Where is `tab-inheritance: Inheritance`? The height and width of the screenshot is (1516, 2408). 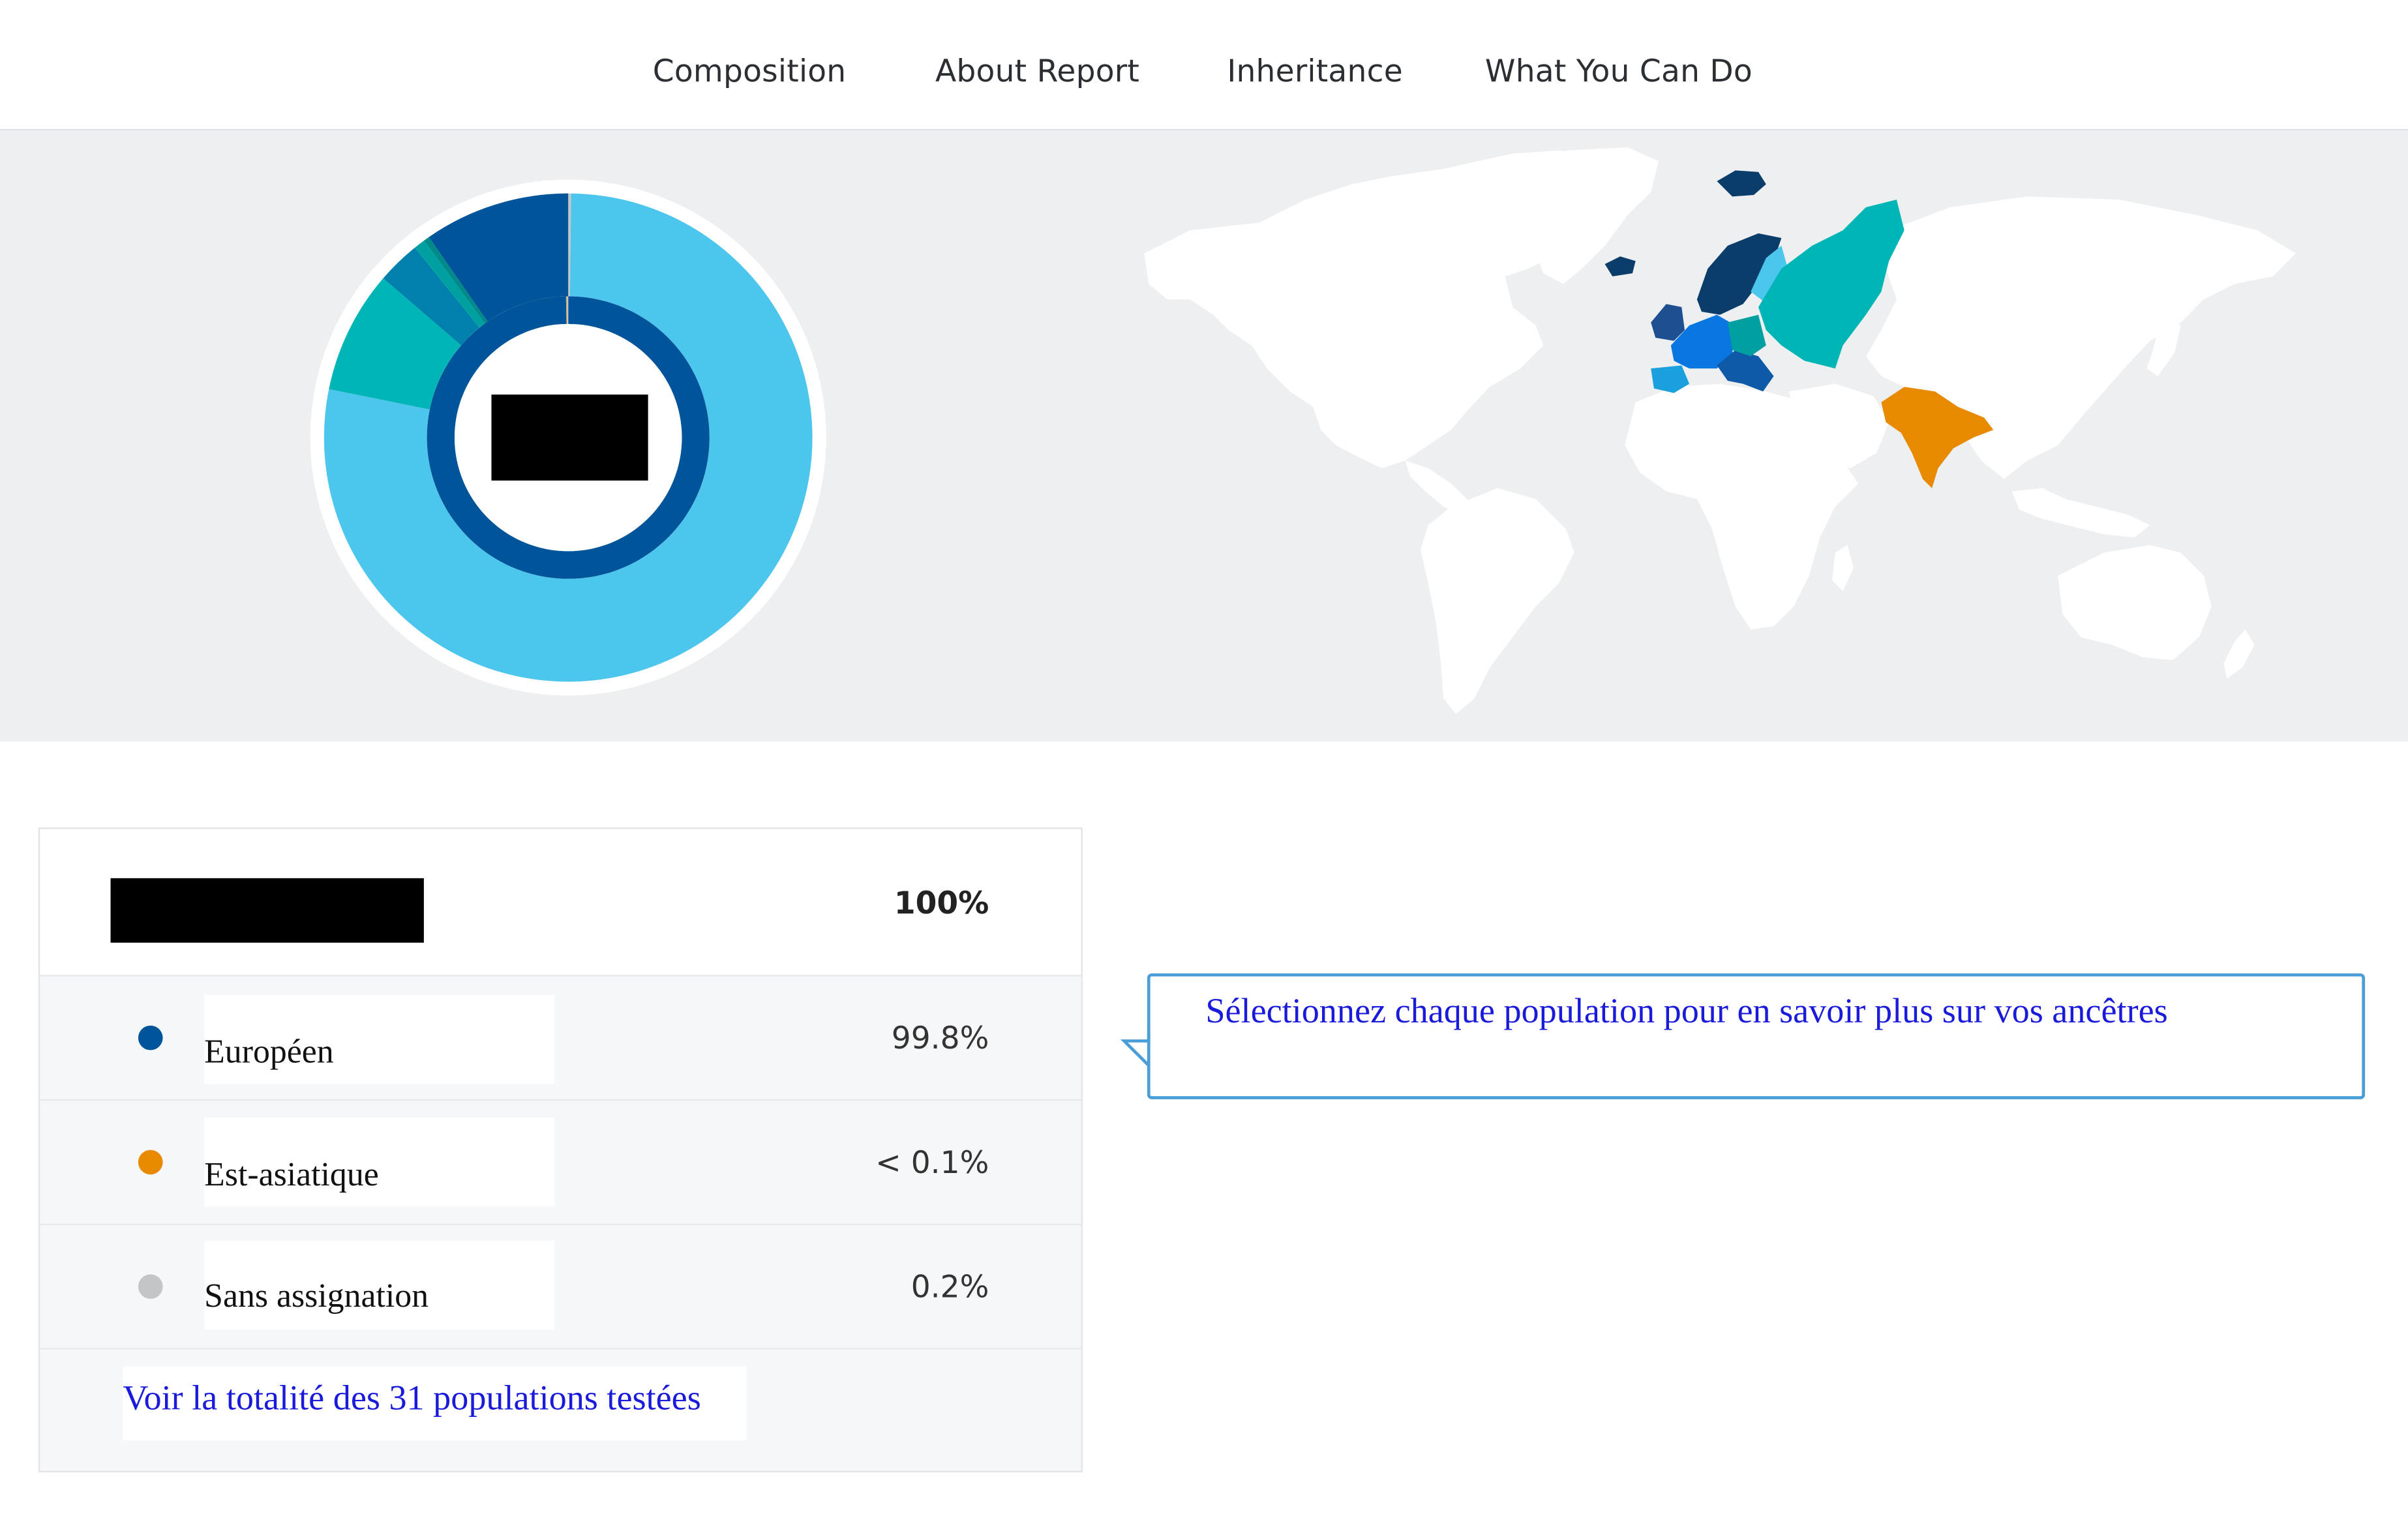
tab-inheritance: Inheritance is located at coordinates (1315, 71).